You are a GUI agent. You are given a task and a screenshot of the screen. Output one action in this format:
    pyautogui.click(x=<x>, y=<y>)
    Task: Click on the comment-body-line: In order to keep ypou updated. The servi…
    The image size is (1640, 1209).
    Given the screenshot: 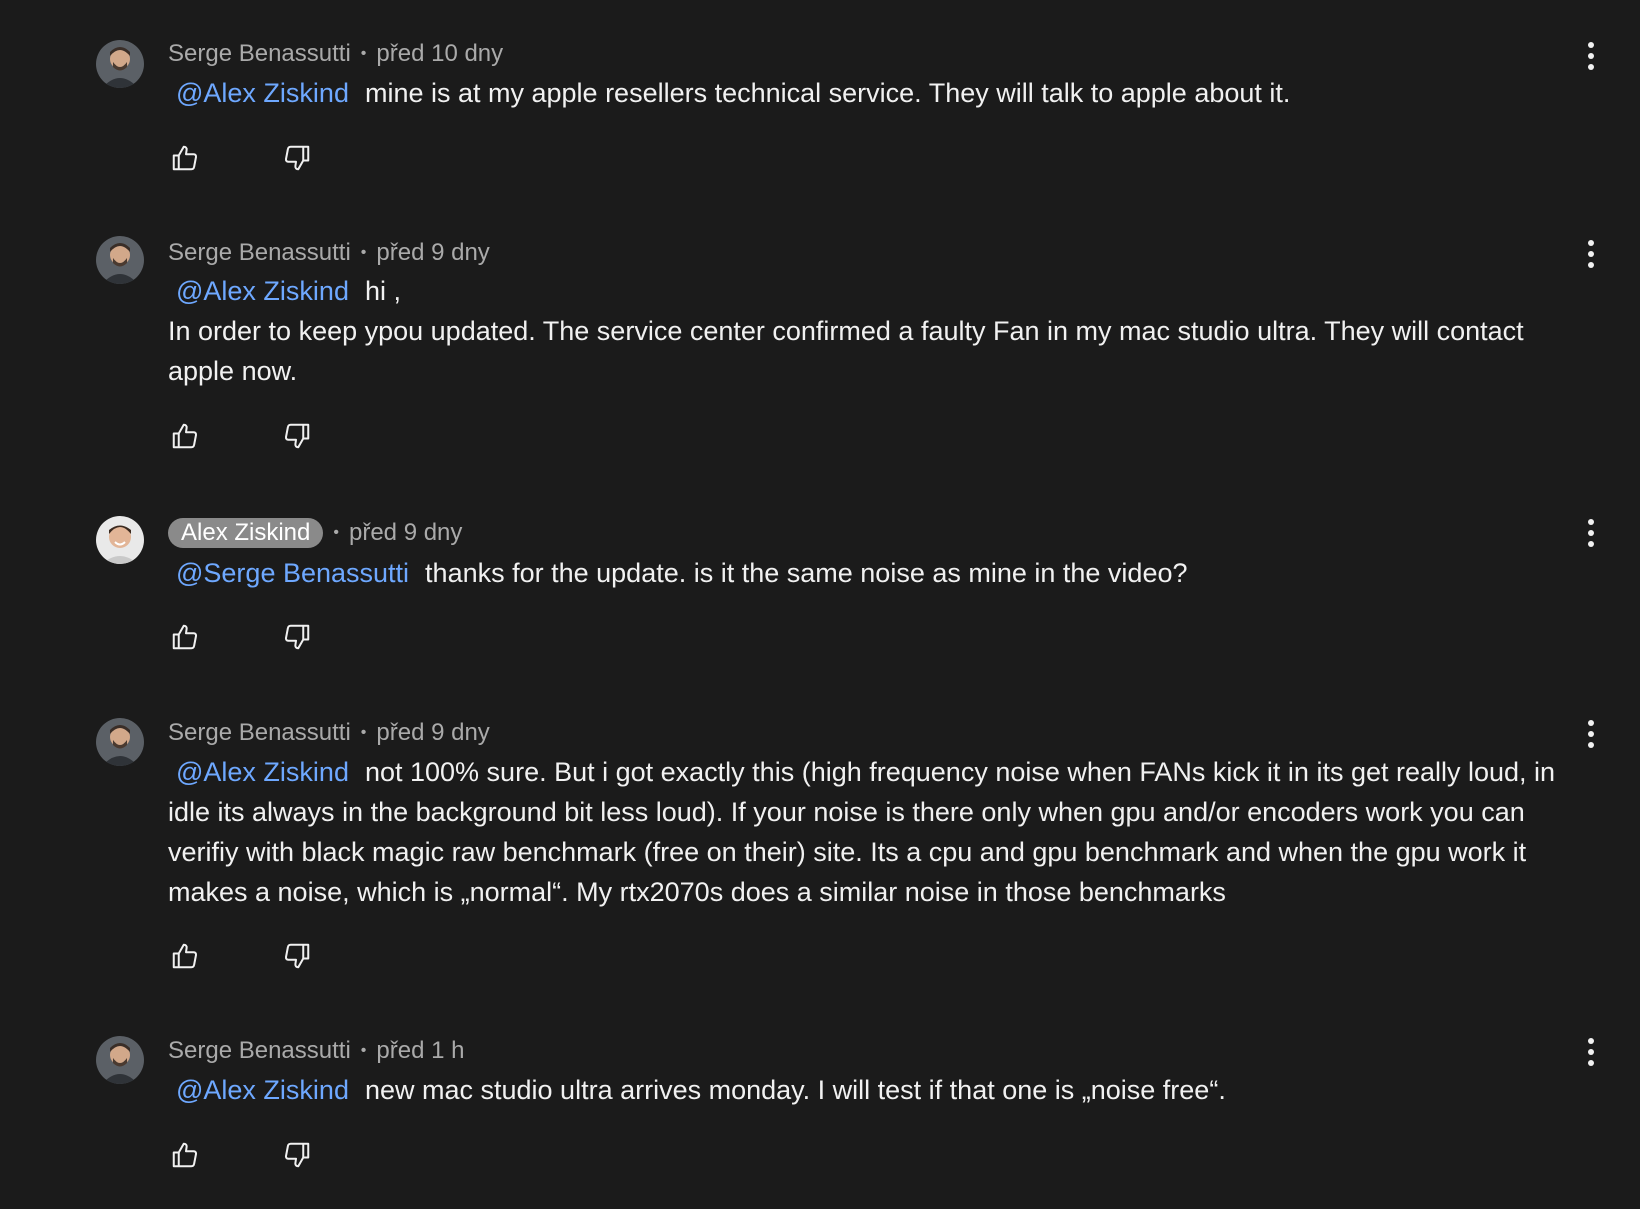 What is the action you would take?
    pyautogui.click(x=846, y=351)
    